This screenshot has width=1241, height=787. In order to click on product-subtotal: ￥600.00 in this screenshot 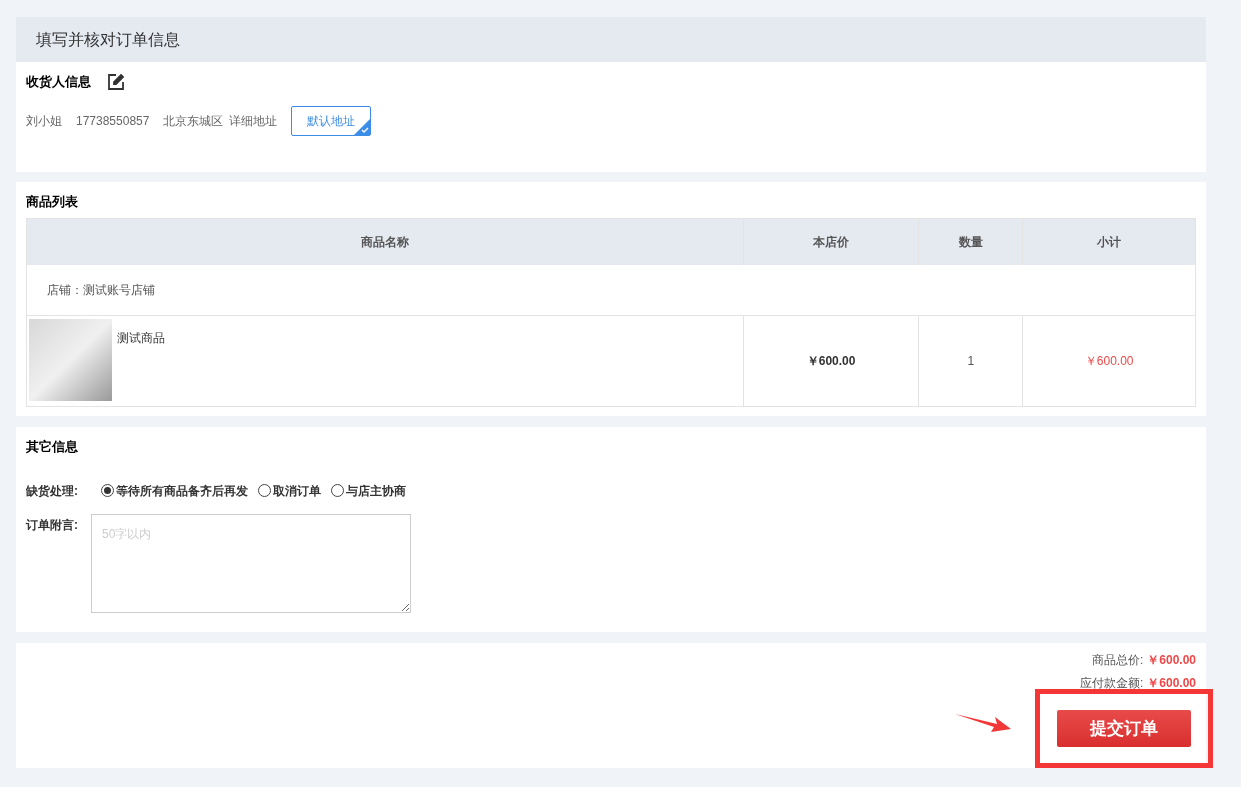, I will do `click(1109, 361)`.